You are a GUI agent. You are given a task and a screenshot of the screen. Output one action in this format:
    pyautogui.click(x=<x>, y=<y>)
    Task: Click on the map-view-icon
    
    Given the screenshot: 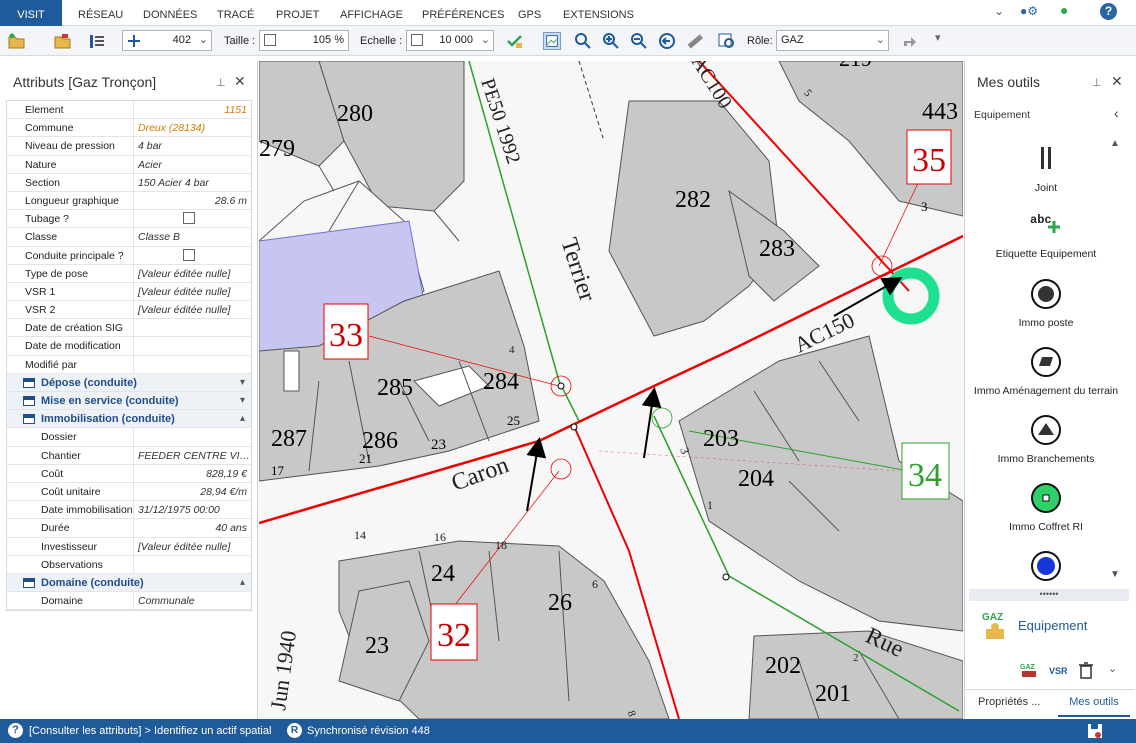 What is the action you would take?
    pyautogui.click(x=552, y=41)
    